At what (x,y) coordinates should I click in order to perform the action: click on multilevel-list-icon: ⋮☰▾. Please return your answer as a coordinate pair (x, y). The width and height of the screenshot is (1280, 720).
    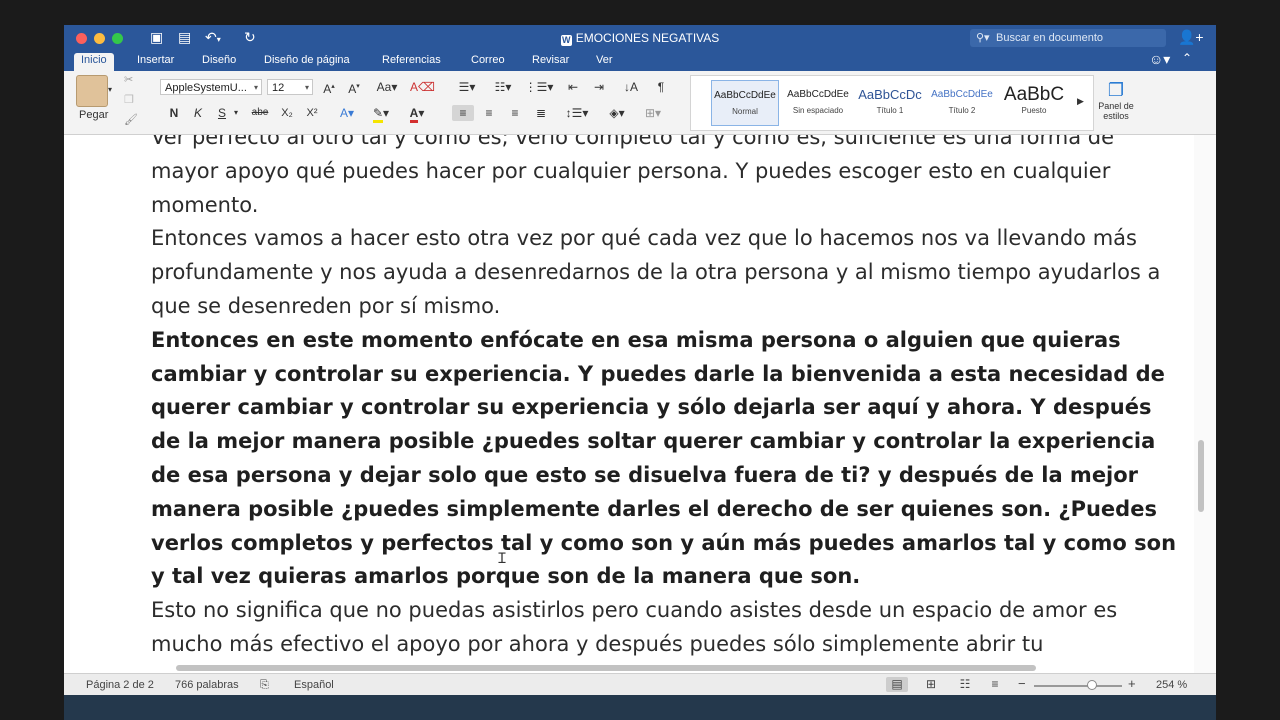
    Looking at the image, I should click on (539, 87).